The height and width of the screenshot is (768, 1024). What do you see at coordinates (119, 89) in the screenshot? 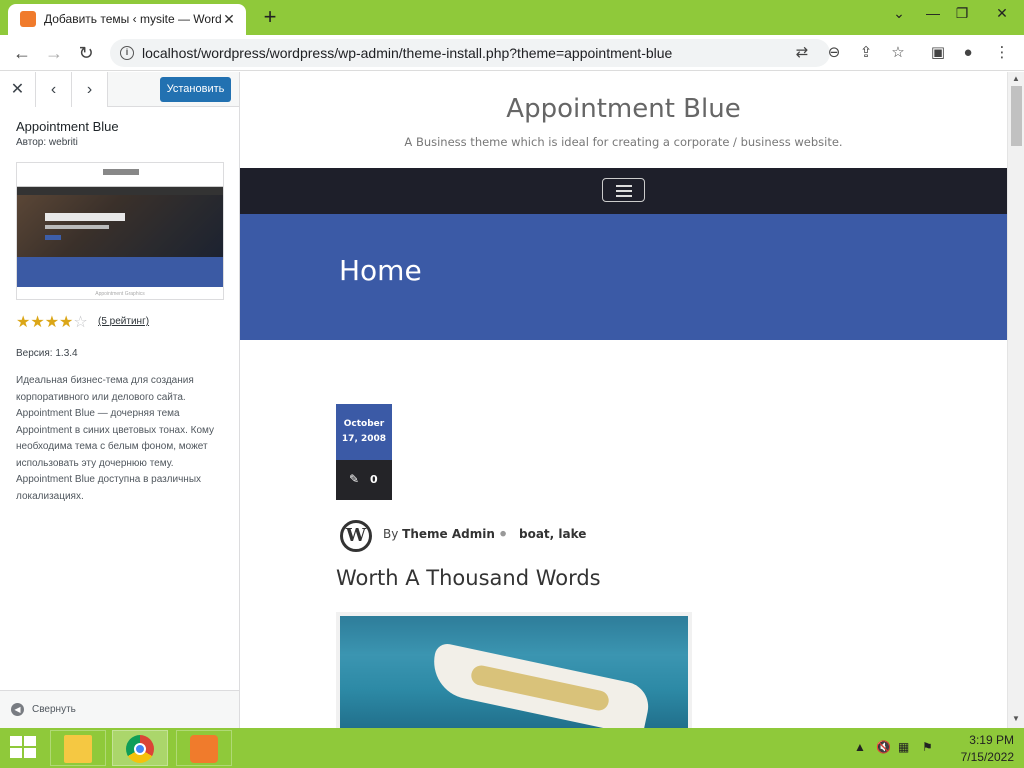
I see `sidebar-header: ✕ ‹ › Установить` at bounding box center [119, 89].